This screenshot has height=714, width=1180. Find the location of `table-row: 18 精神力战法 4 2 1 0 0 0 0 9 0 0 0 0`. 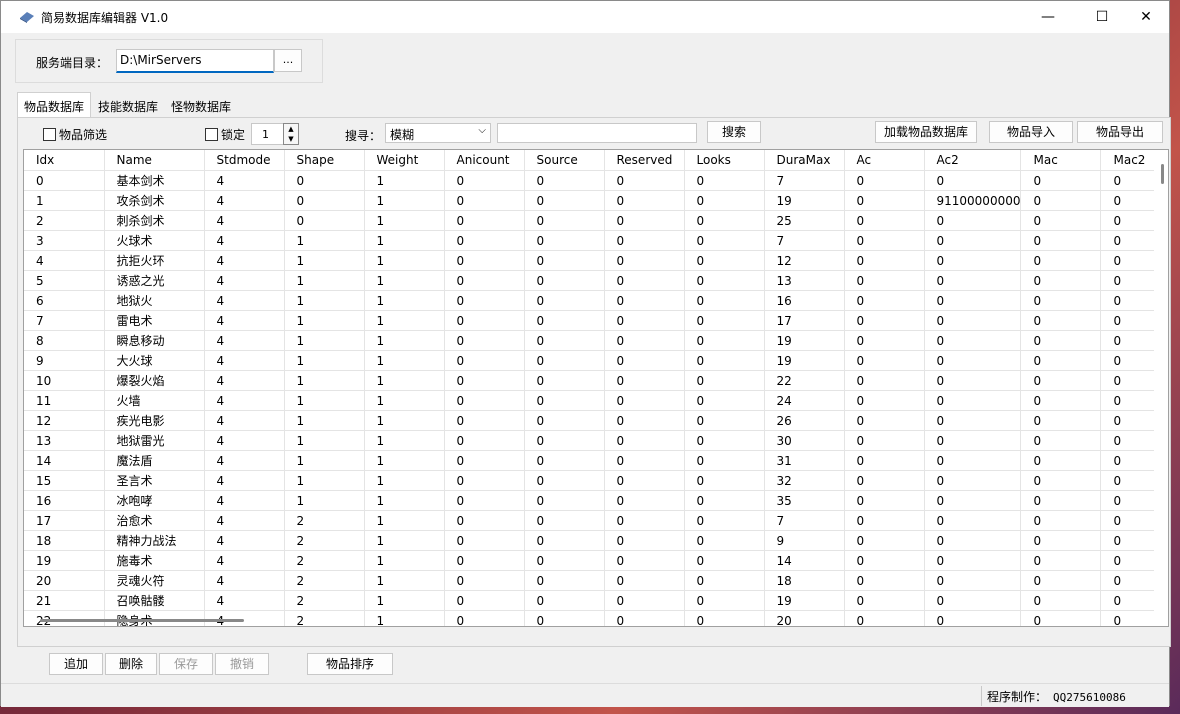

table-row: 18 精神力战法 4 2 1 0 0 0 0 9 0 0 0 0 is located at coordinates (596, 540).